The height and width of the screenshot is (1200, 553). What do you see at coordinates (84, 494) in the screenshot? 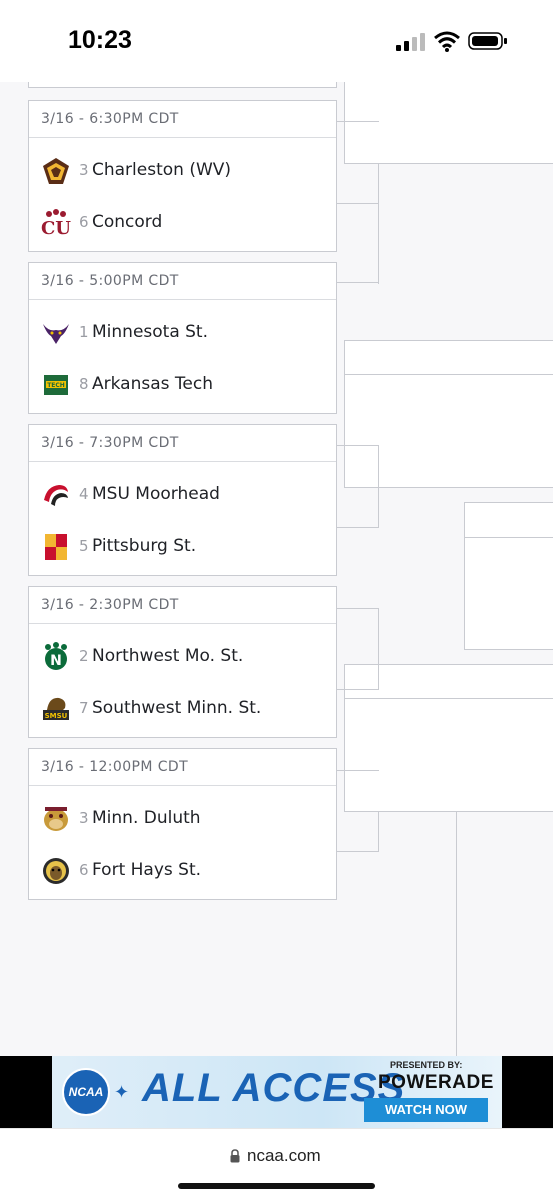
I see `team-seed: 4` at bounding box center [84, 494].